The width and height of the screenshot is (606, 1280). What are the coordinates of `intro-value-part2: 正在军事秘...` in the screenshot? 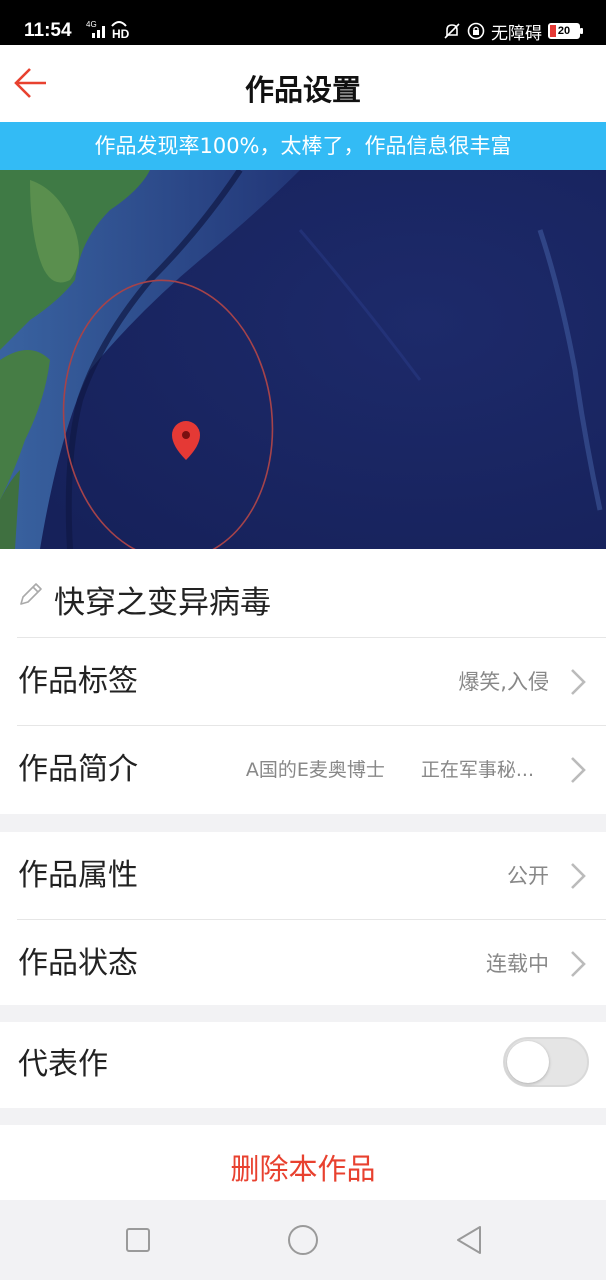 It's located at (477, 770).